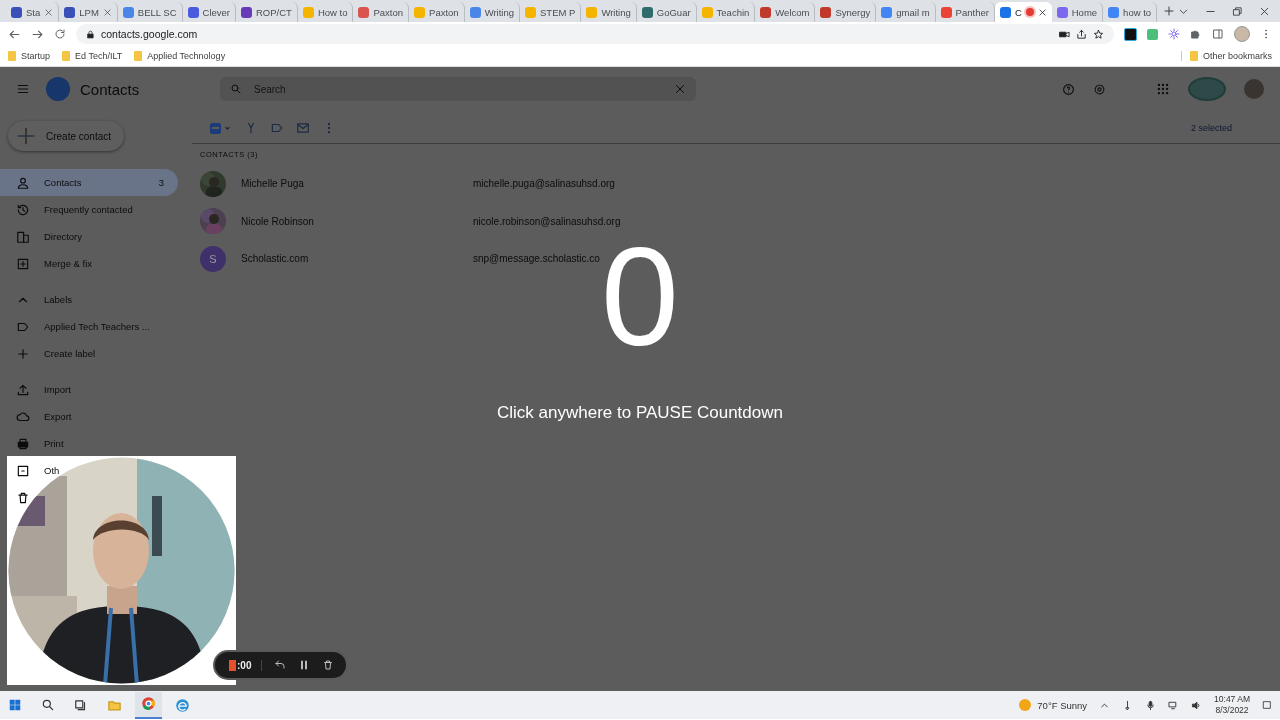 This screenshot has height=720, width=1280. I want to click on star-icon, so click(1098, 34).